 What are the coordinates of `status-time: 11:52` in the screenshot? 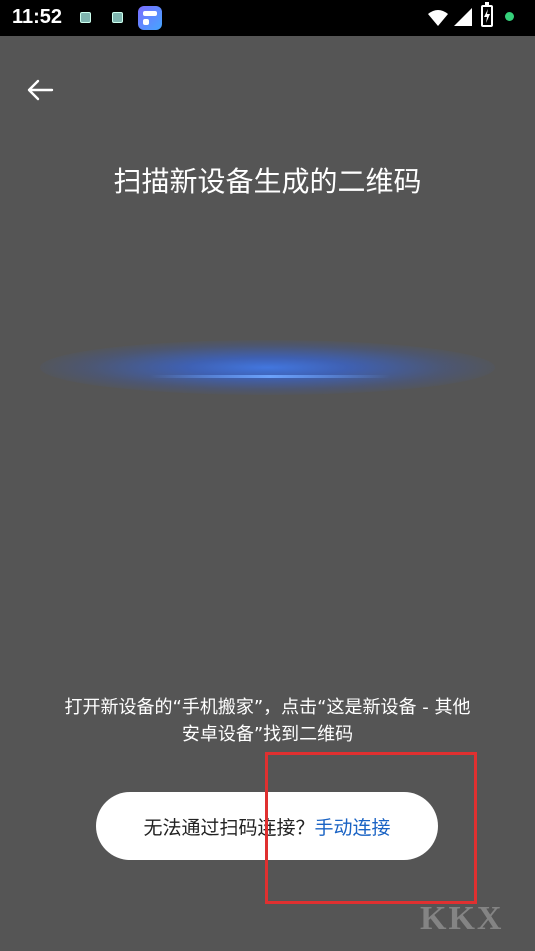 It's located at (37, 17).